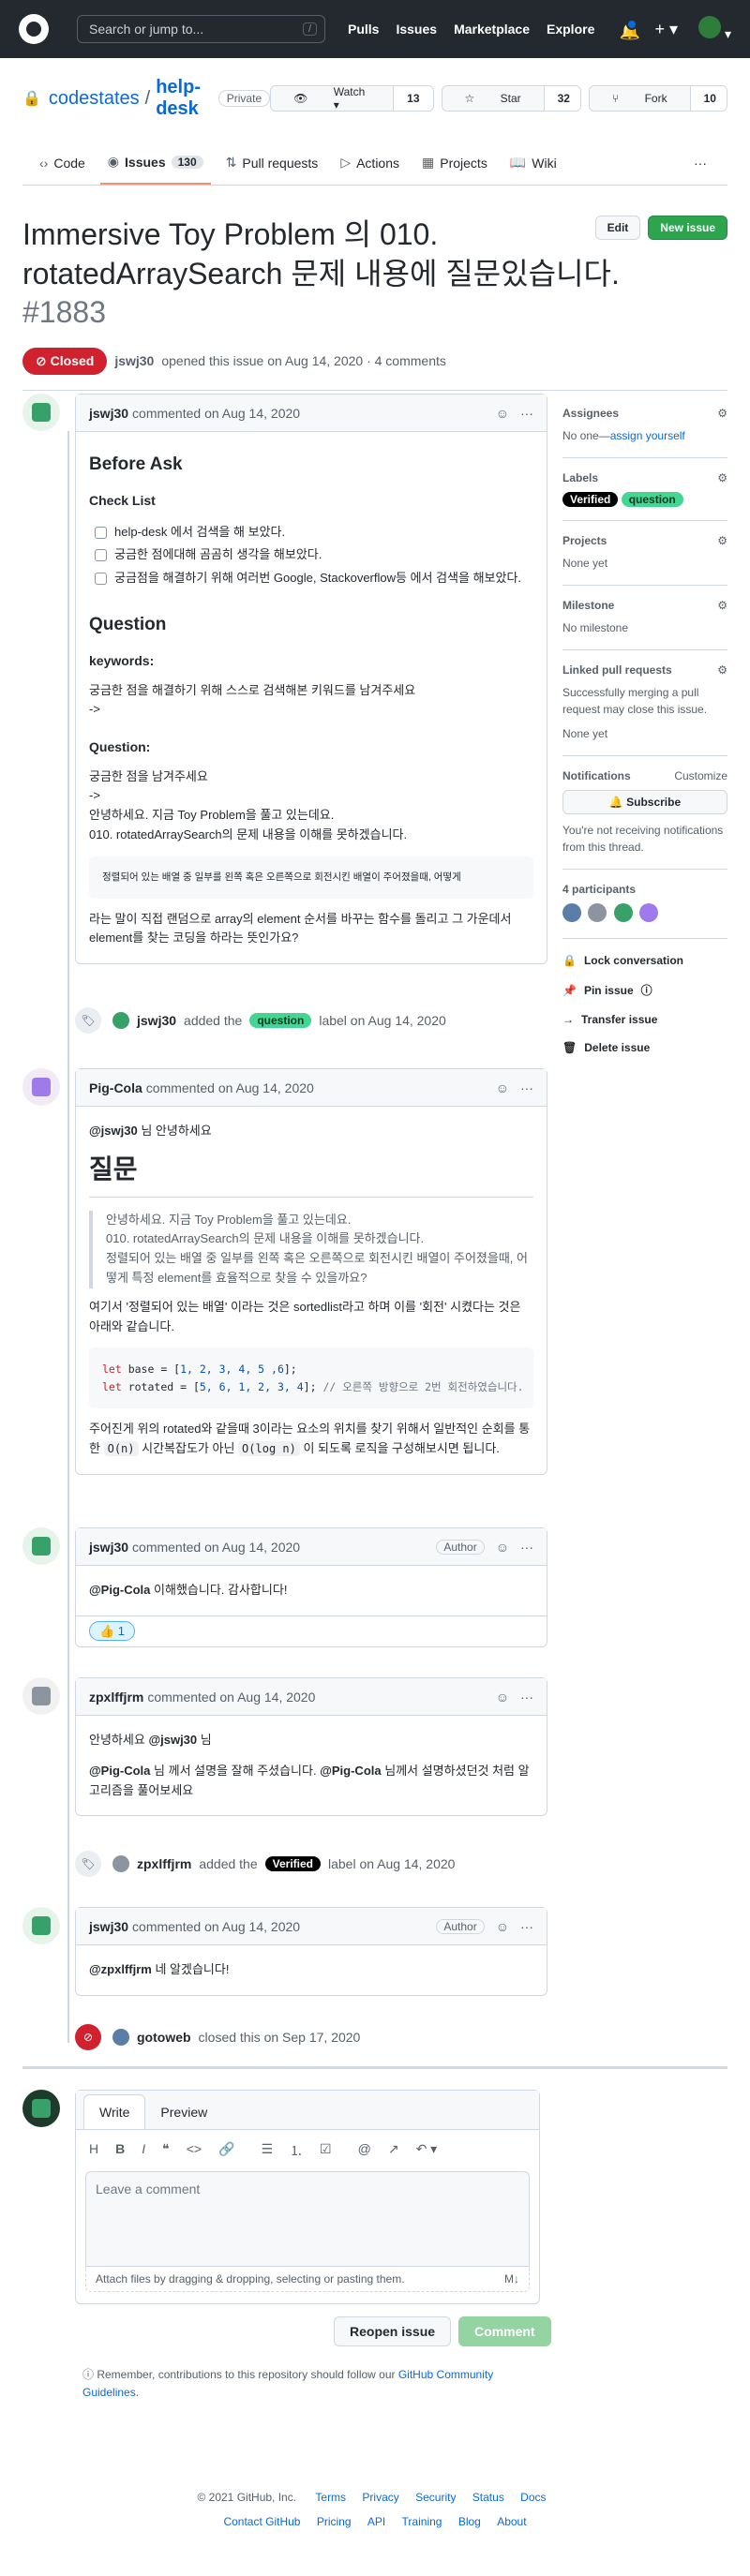 The height and width of the screenshot is (2576, 750). What do you see at coordinates (533, 163) in the screenshot?
I see `tab-wiki: 📖 Wiki` at bounding box center [533, 163].